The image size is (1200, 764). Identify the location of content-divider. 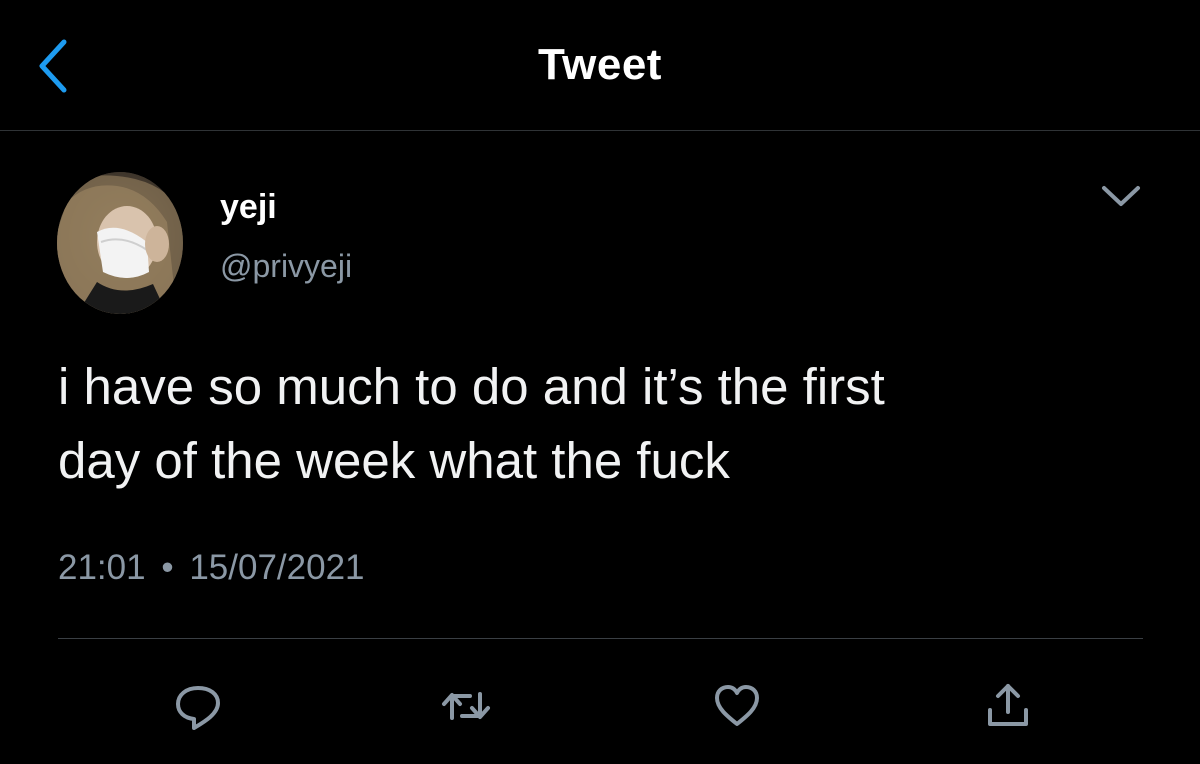
(600, 638).